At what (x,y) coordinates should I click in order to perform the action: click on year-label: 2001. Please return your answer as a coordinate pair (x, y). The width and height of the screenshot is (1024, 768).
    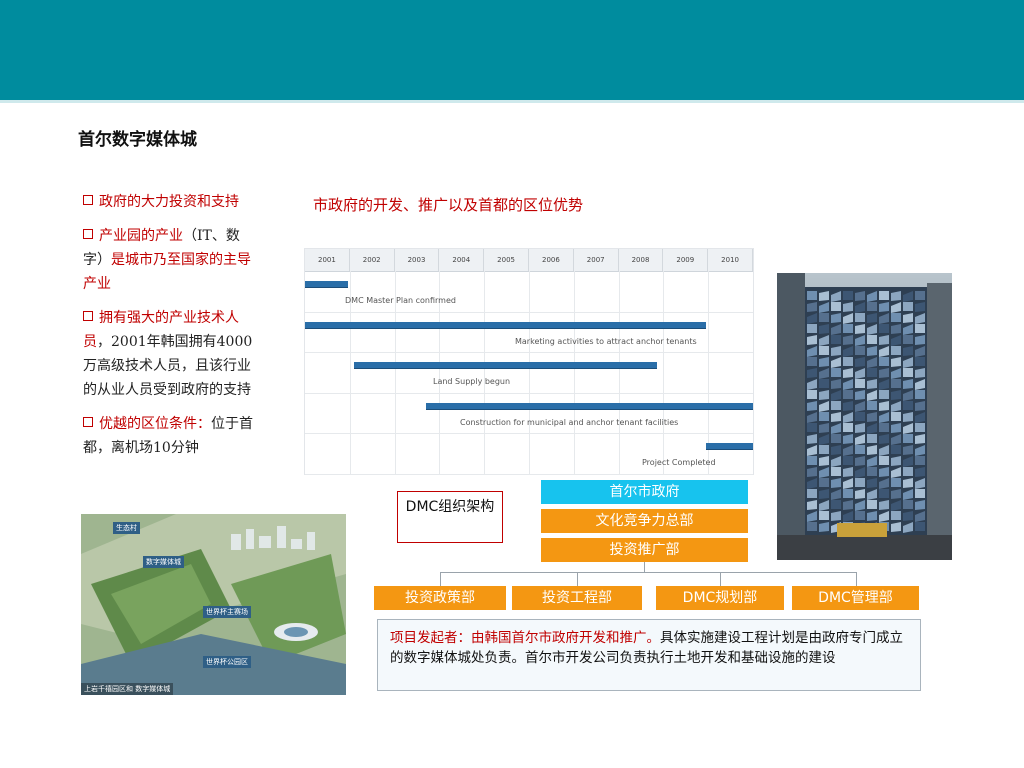
    Looking at the image, I should click on (327, 260).